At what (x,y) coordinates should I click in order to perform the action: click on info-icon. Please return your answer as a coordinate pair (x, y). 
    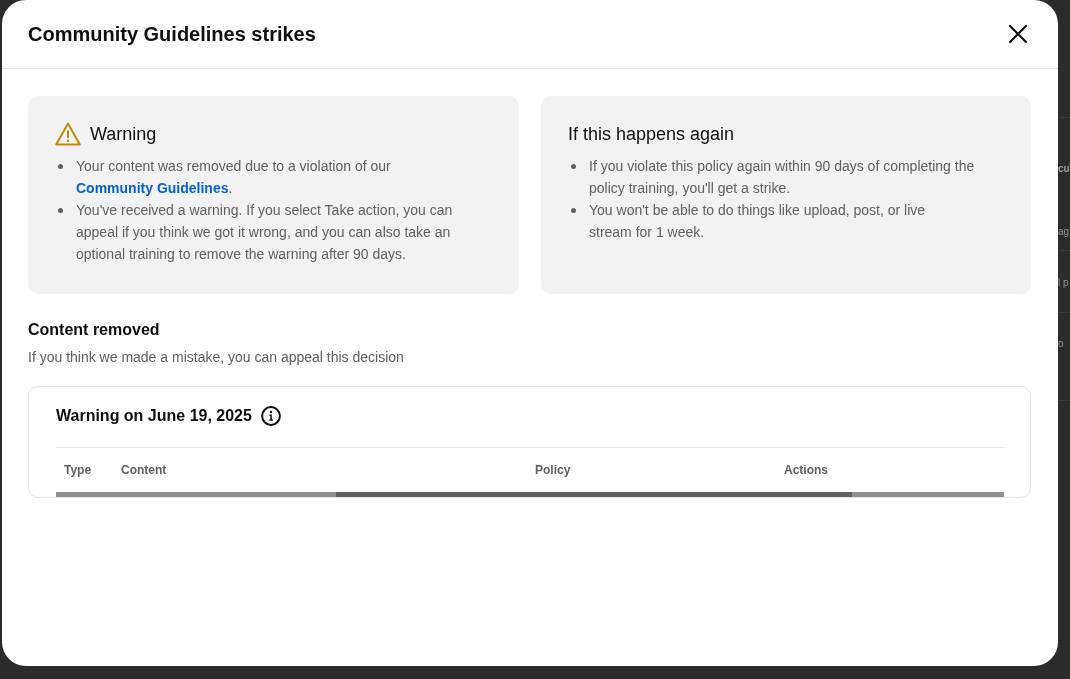
    Looking at the image, I should click on (270, 416).